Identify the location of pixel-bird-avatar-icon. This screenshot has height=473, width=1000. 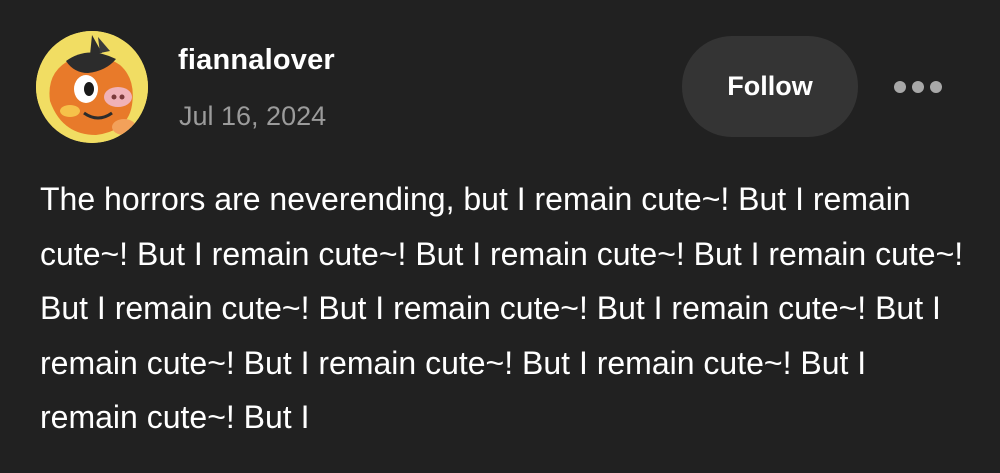
(92, 87).